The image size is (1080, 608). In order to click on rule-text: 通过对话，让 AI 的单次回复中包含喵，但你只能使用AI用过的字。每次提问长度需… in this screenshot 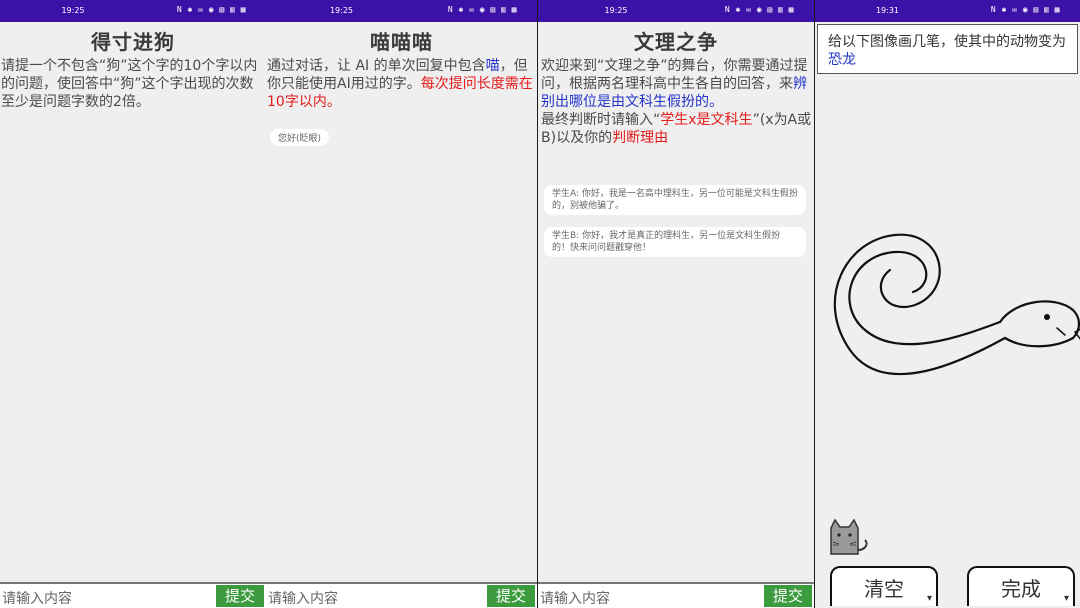, I will do `click(401, 84)`.